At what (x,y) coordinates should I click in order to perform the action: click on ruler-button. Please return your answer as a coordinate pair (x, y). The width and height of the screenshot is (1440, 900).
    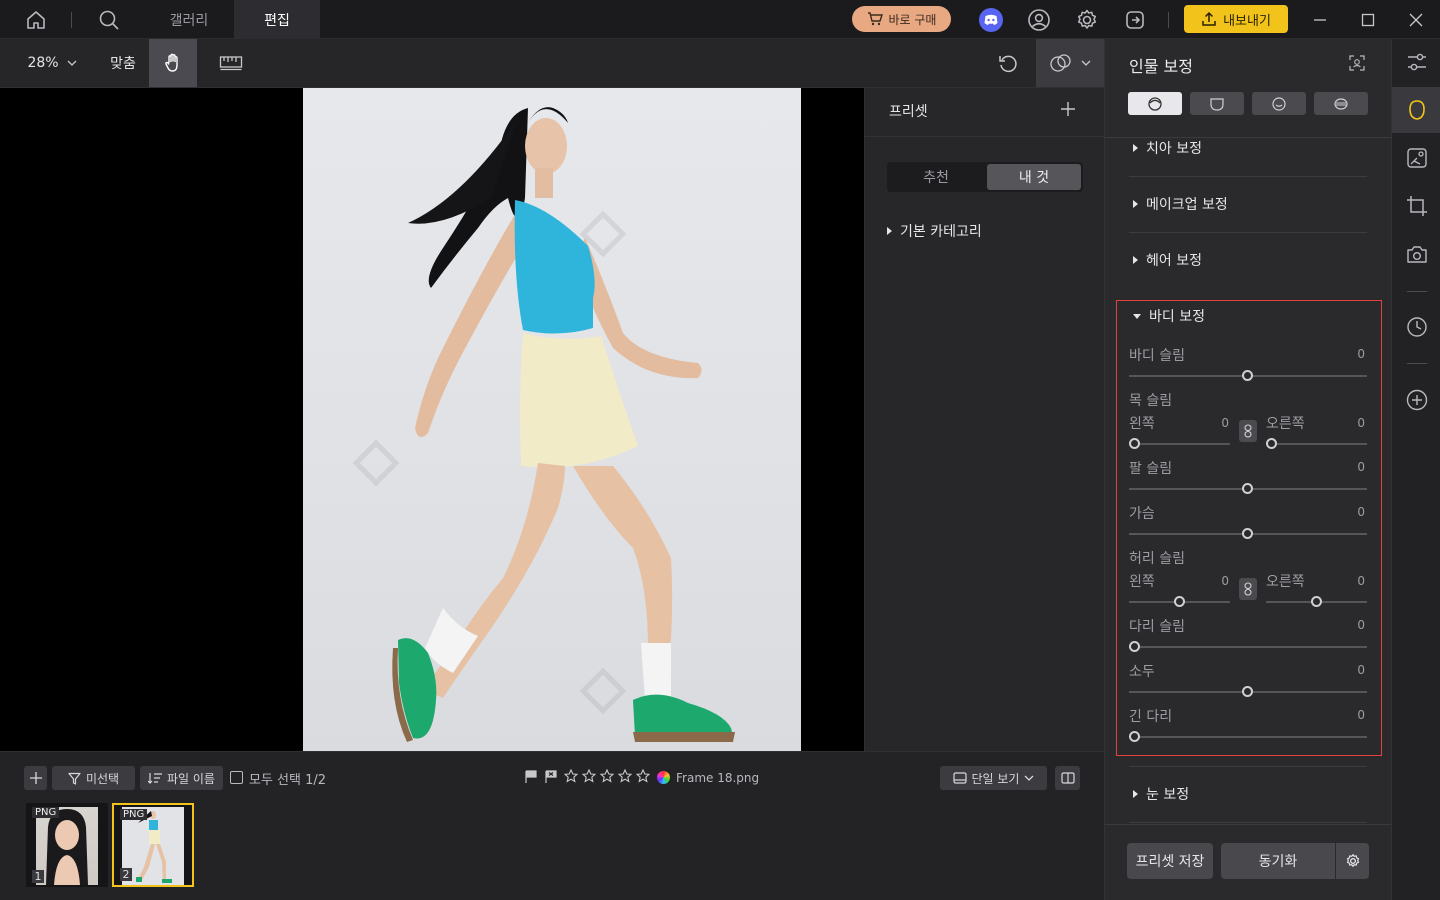
    Looking at the image, I should click on (231, 63).